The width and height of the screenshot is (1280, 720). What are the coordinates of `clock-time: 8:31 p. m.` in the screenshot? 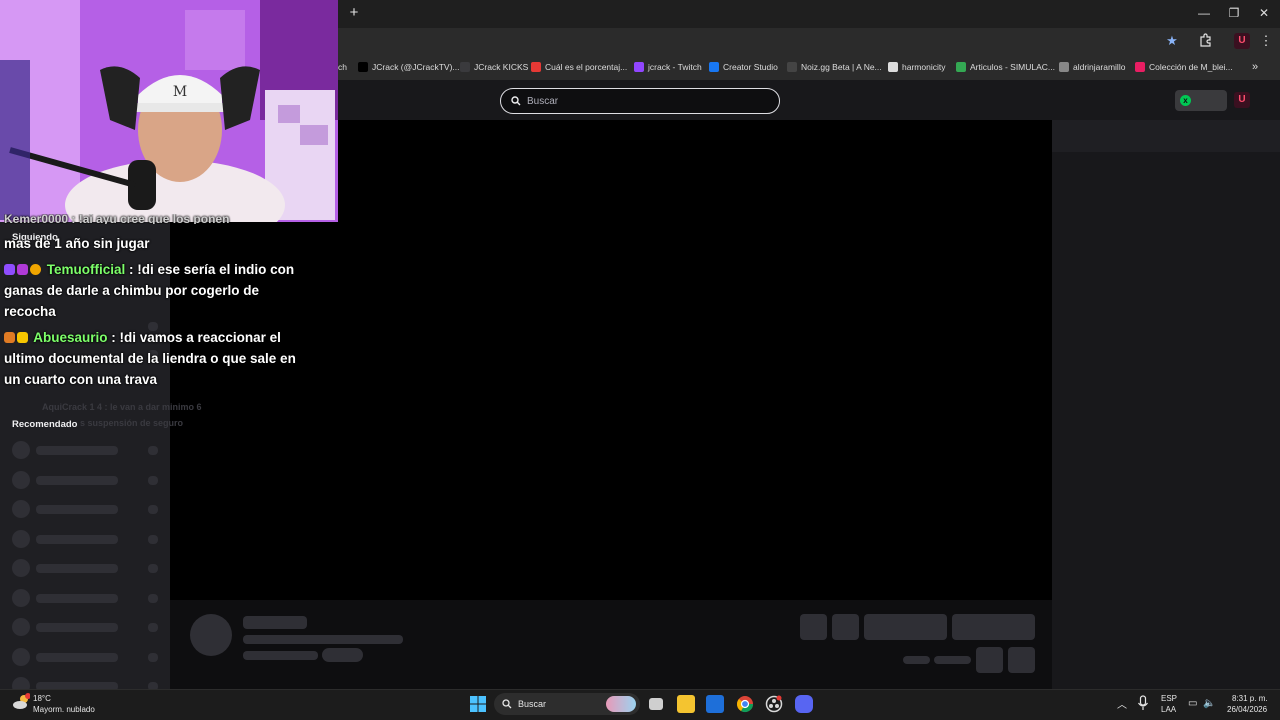 It's located at (1250, 698).